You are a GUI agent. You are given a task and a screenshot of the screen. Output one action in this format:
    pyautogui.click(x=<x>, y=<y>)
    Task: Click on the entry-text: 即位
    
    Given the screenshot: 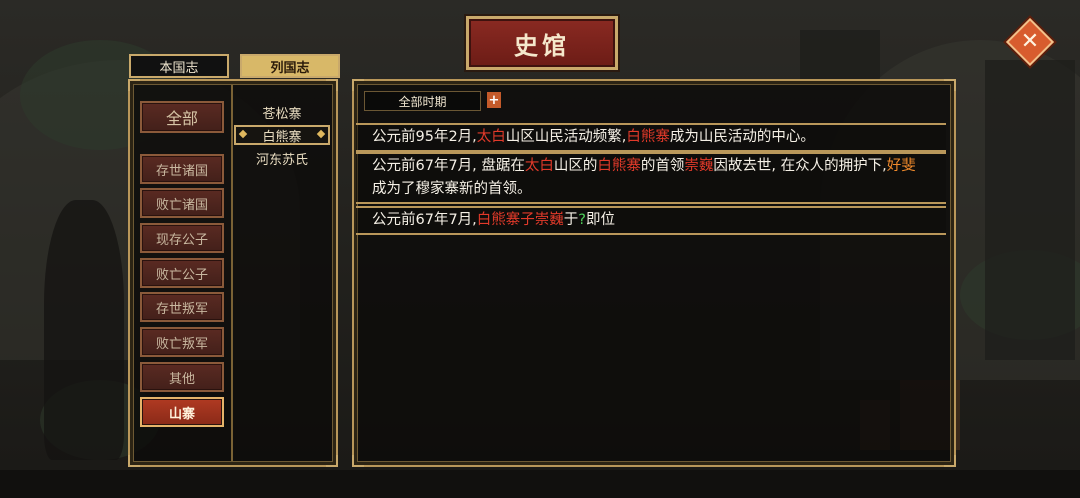 What is the action you would take?
    pyautogui.click(x=600, y=220)
    